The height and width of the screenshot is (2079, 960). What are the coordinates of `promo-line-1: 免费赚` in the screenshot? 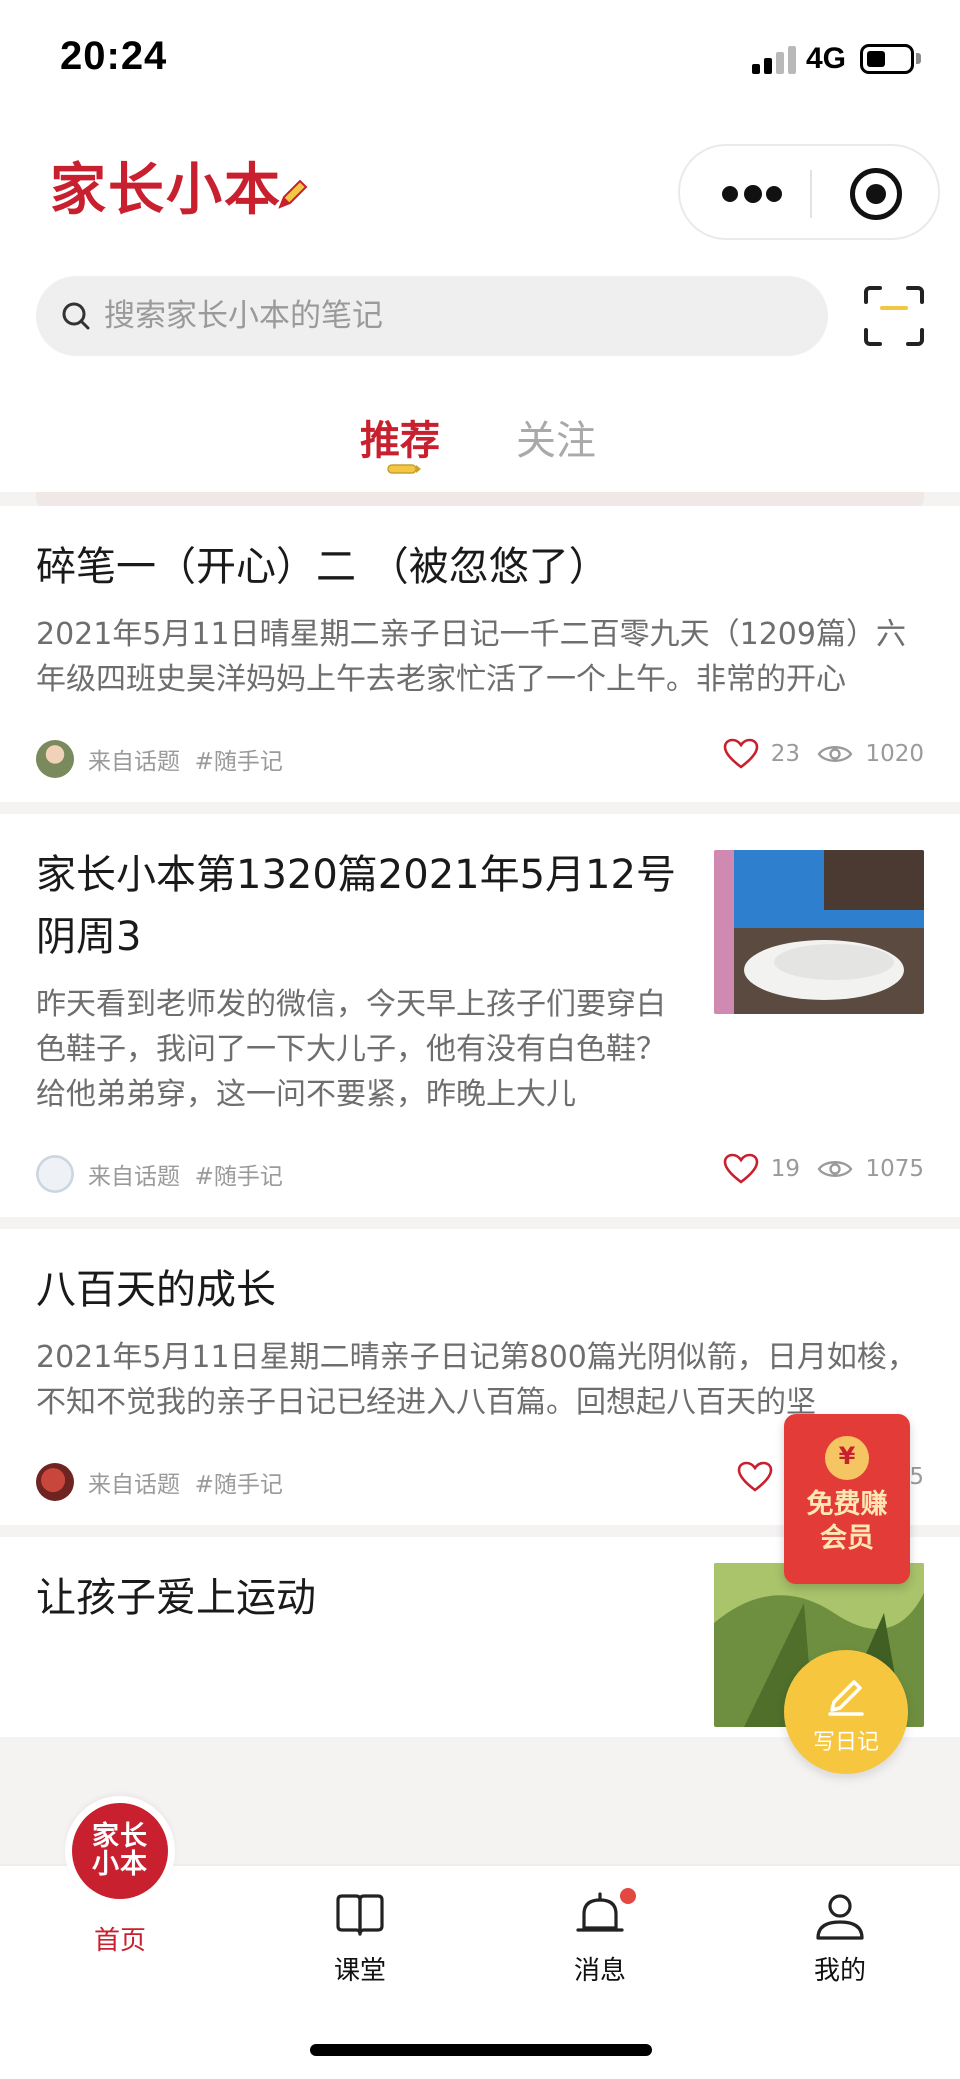 It's located at (847, 1504).